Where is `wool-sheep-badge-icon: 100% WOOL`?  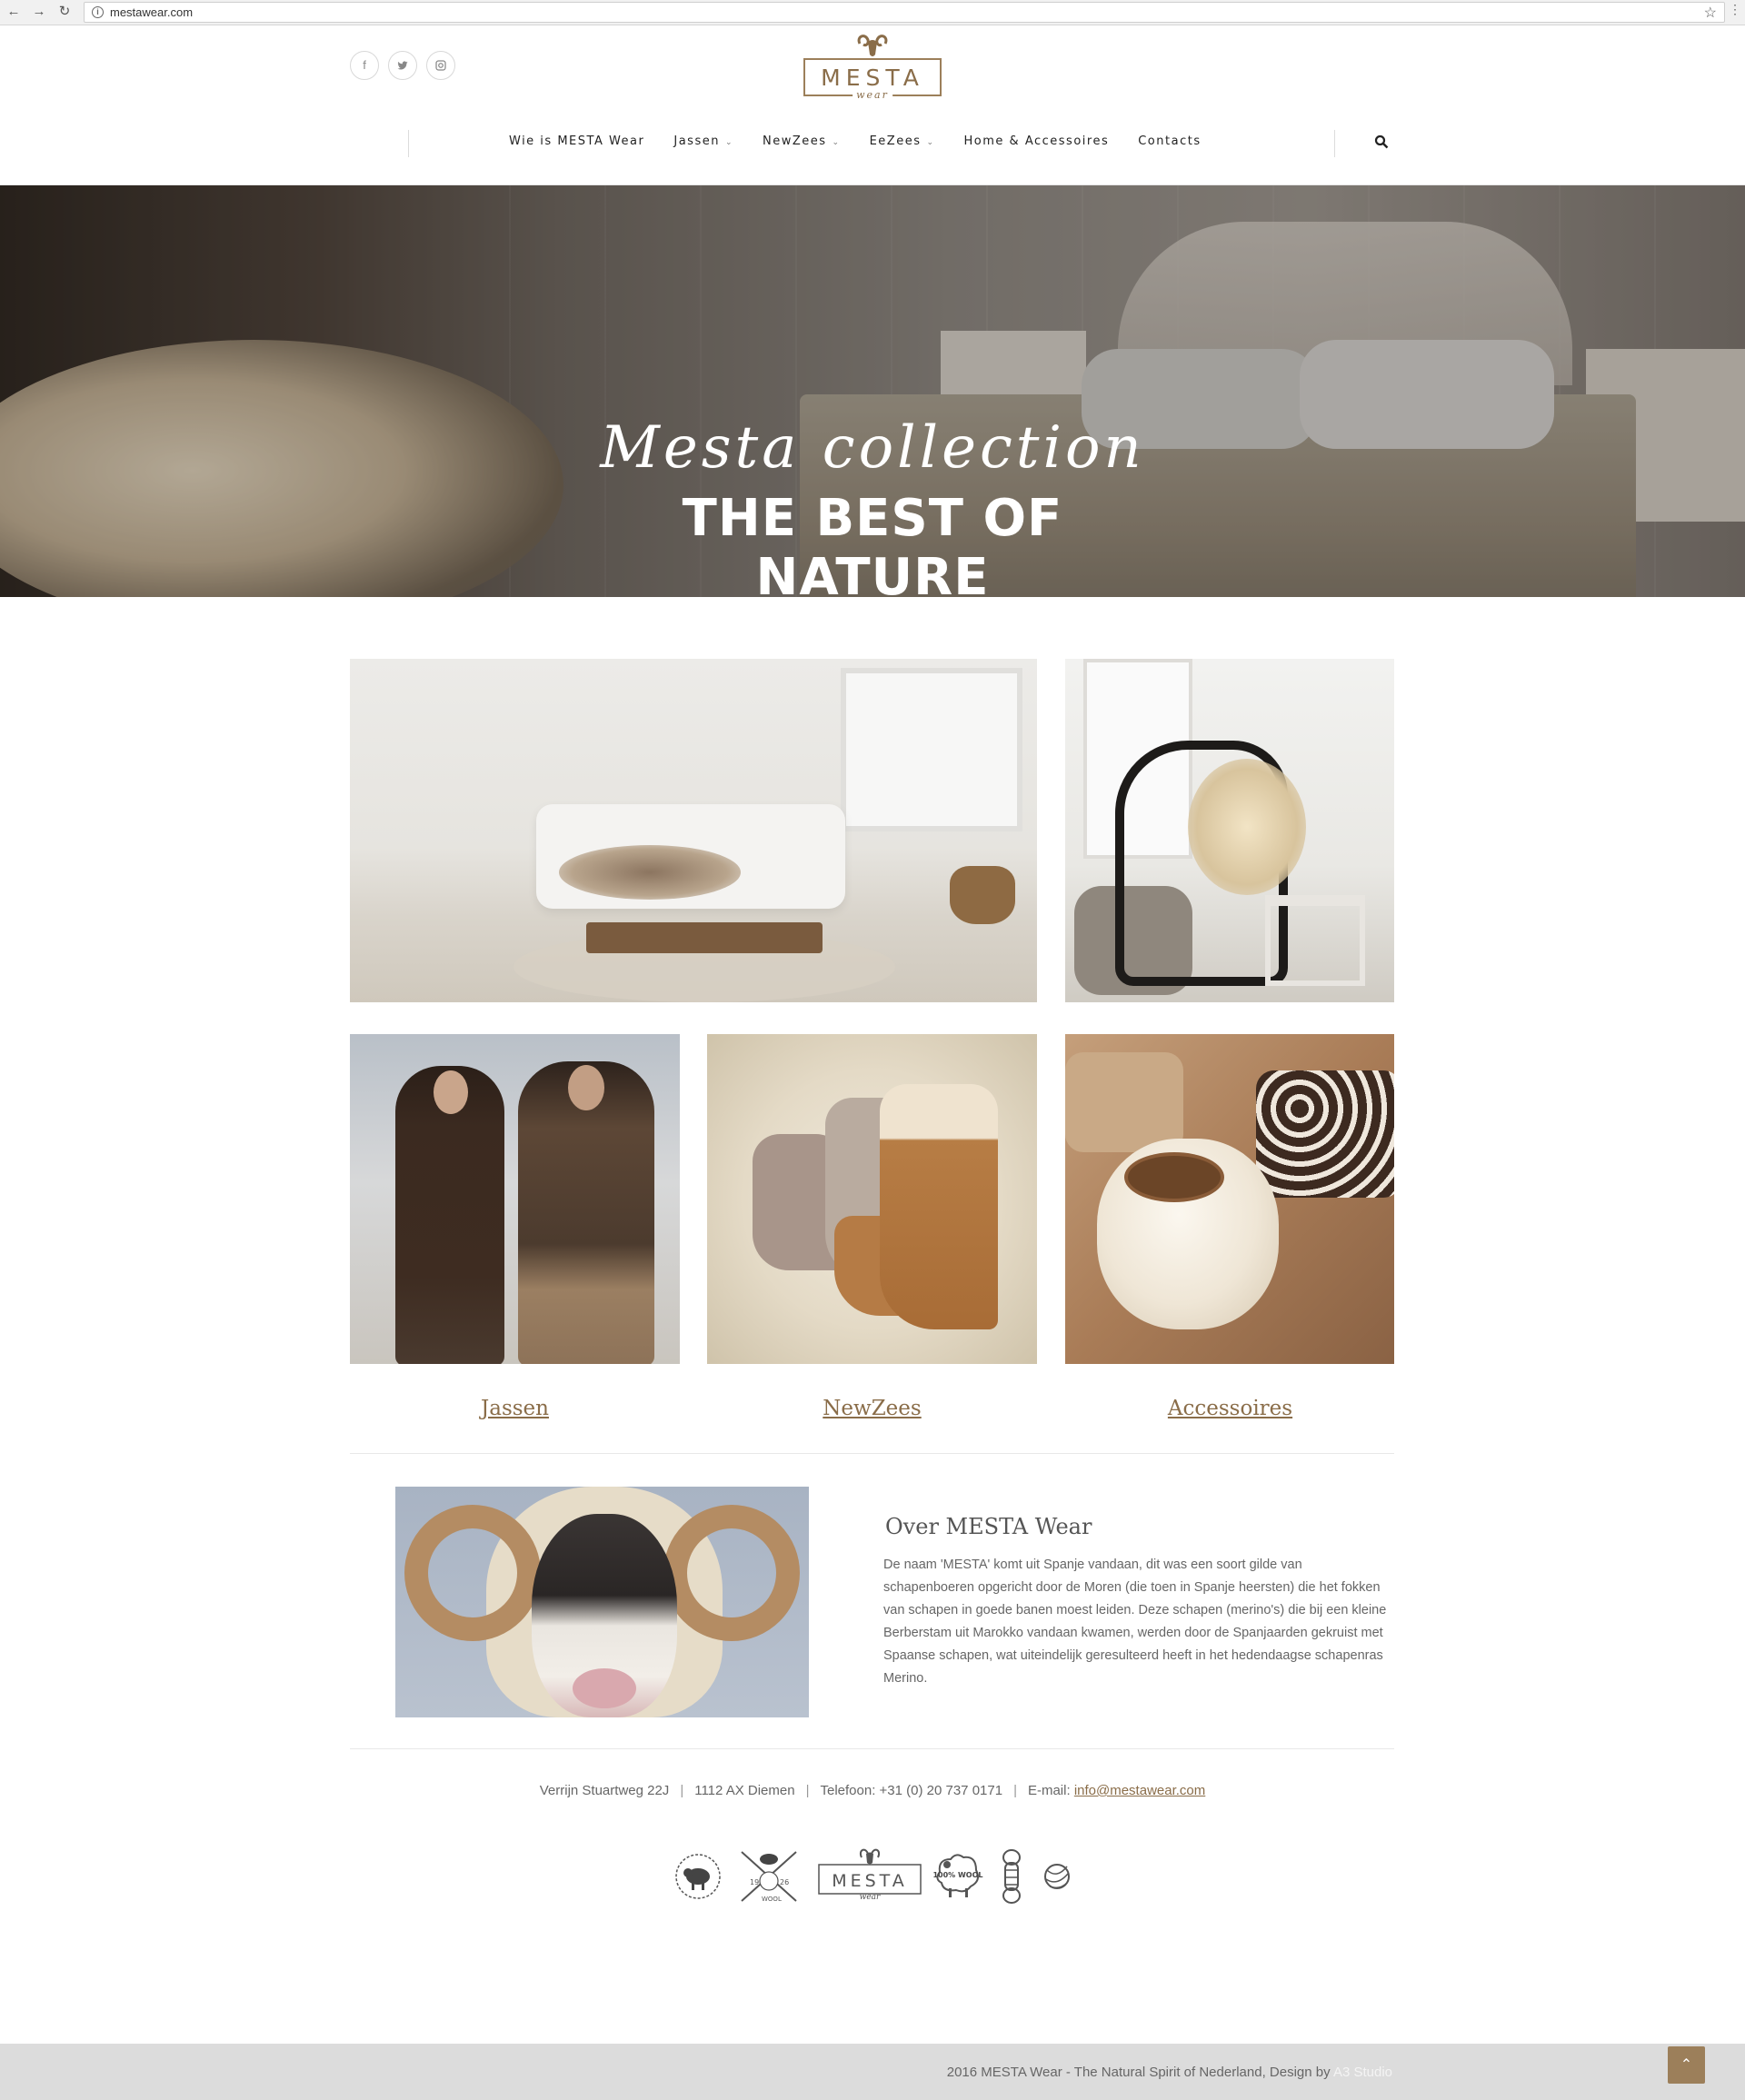 wool-sheep-badge-icon: 100% WOOL is located at coordinates (958, 1875).